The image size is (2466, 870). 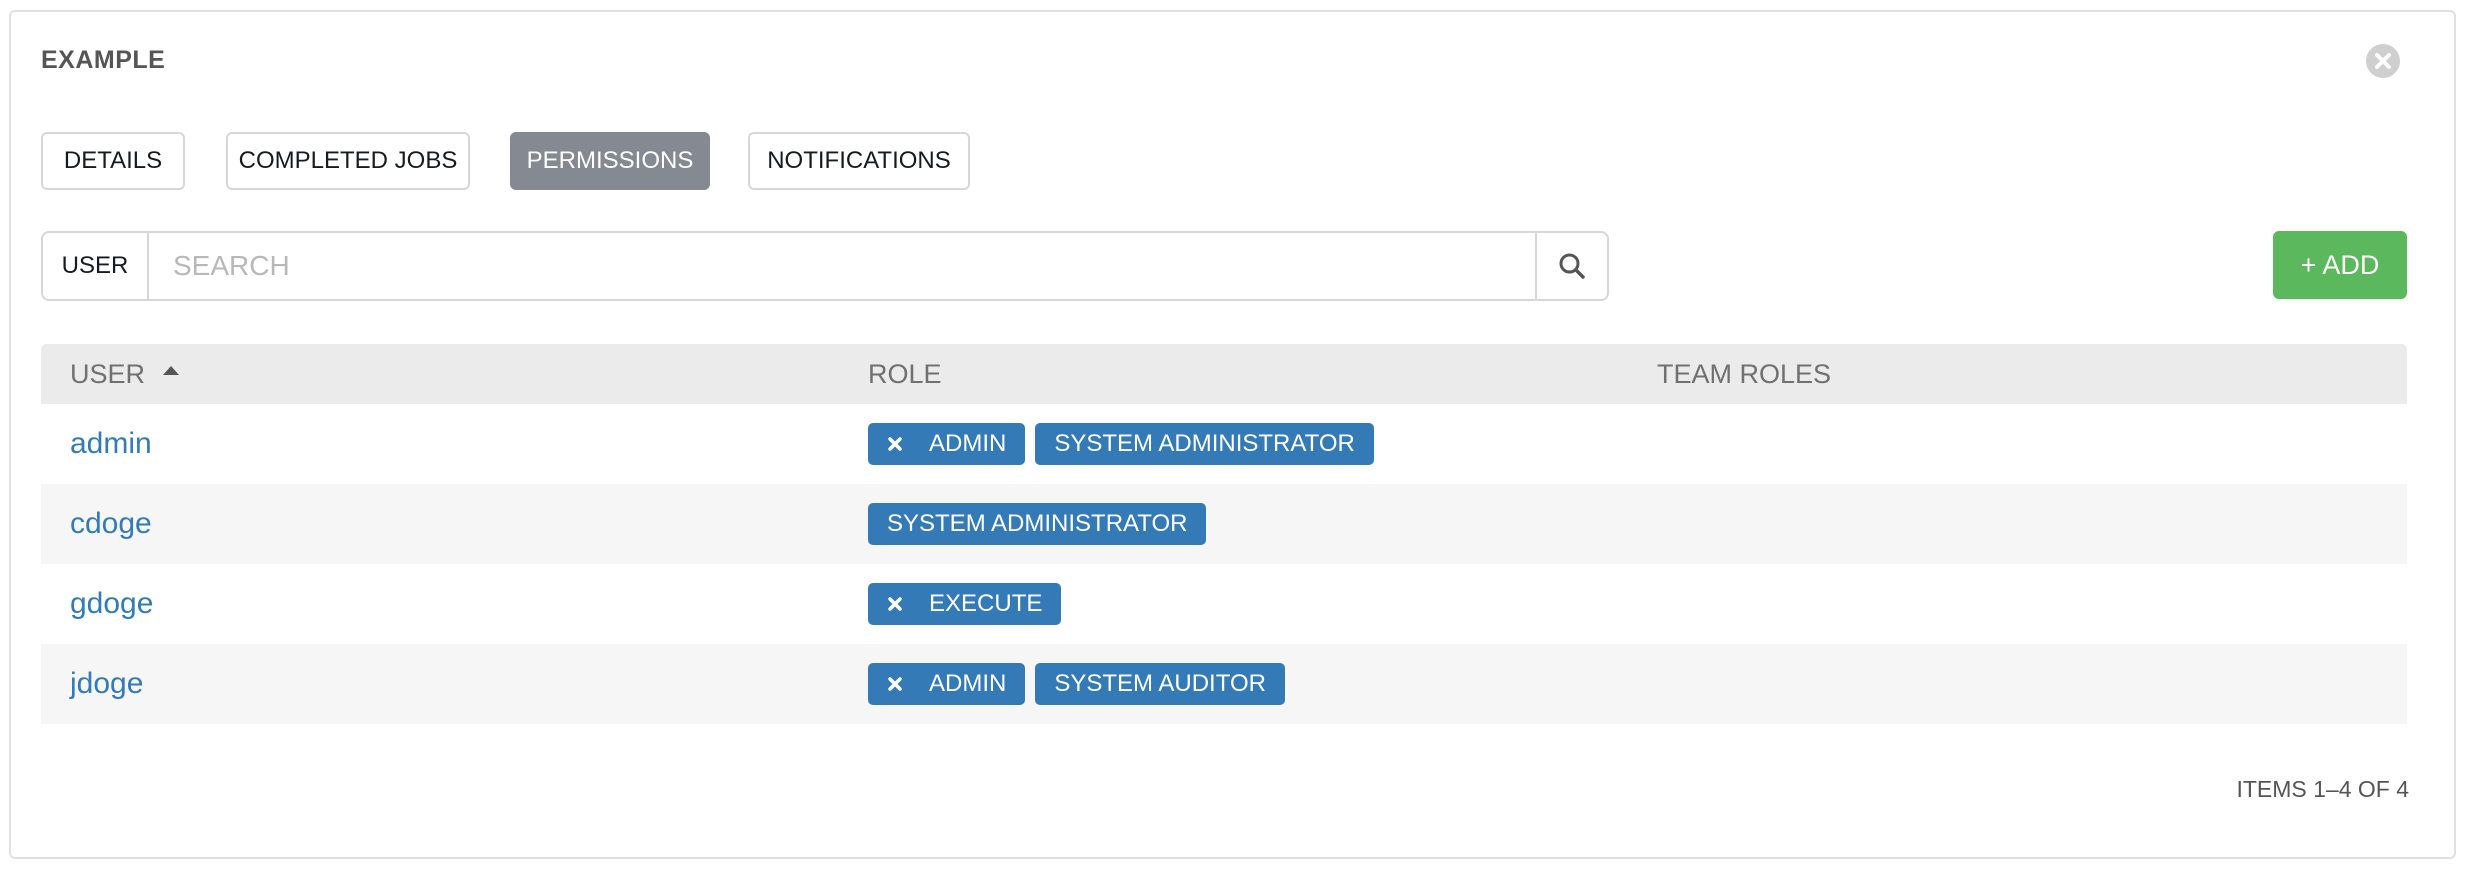 I want to click on column-header-user: USER, so click(x=125, y=374).